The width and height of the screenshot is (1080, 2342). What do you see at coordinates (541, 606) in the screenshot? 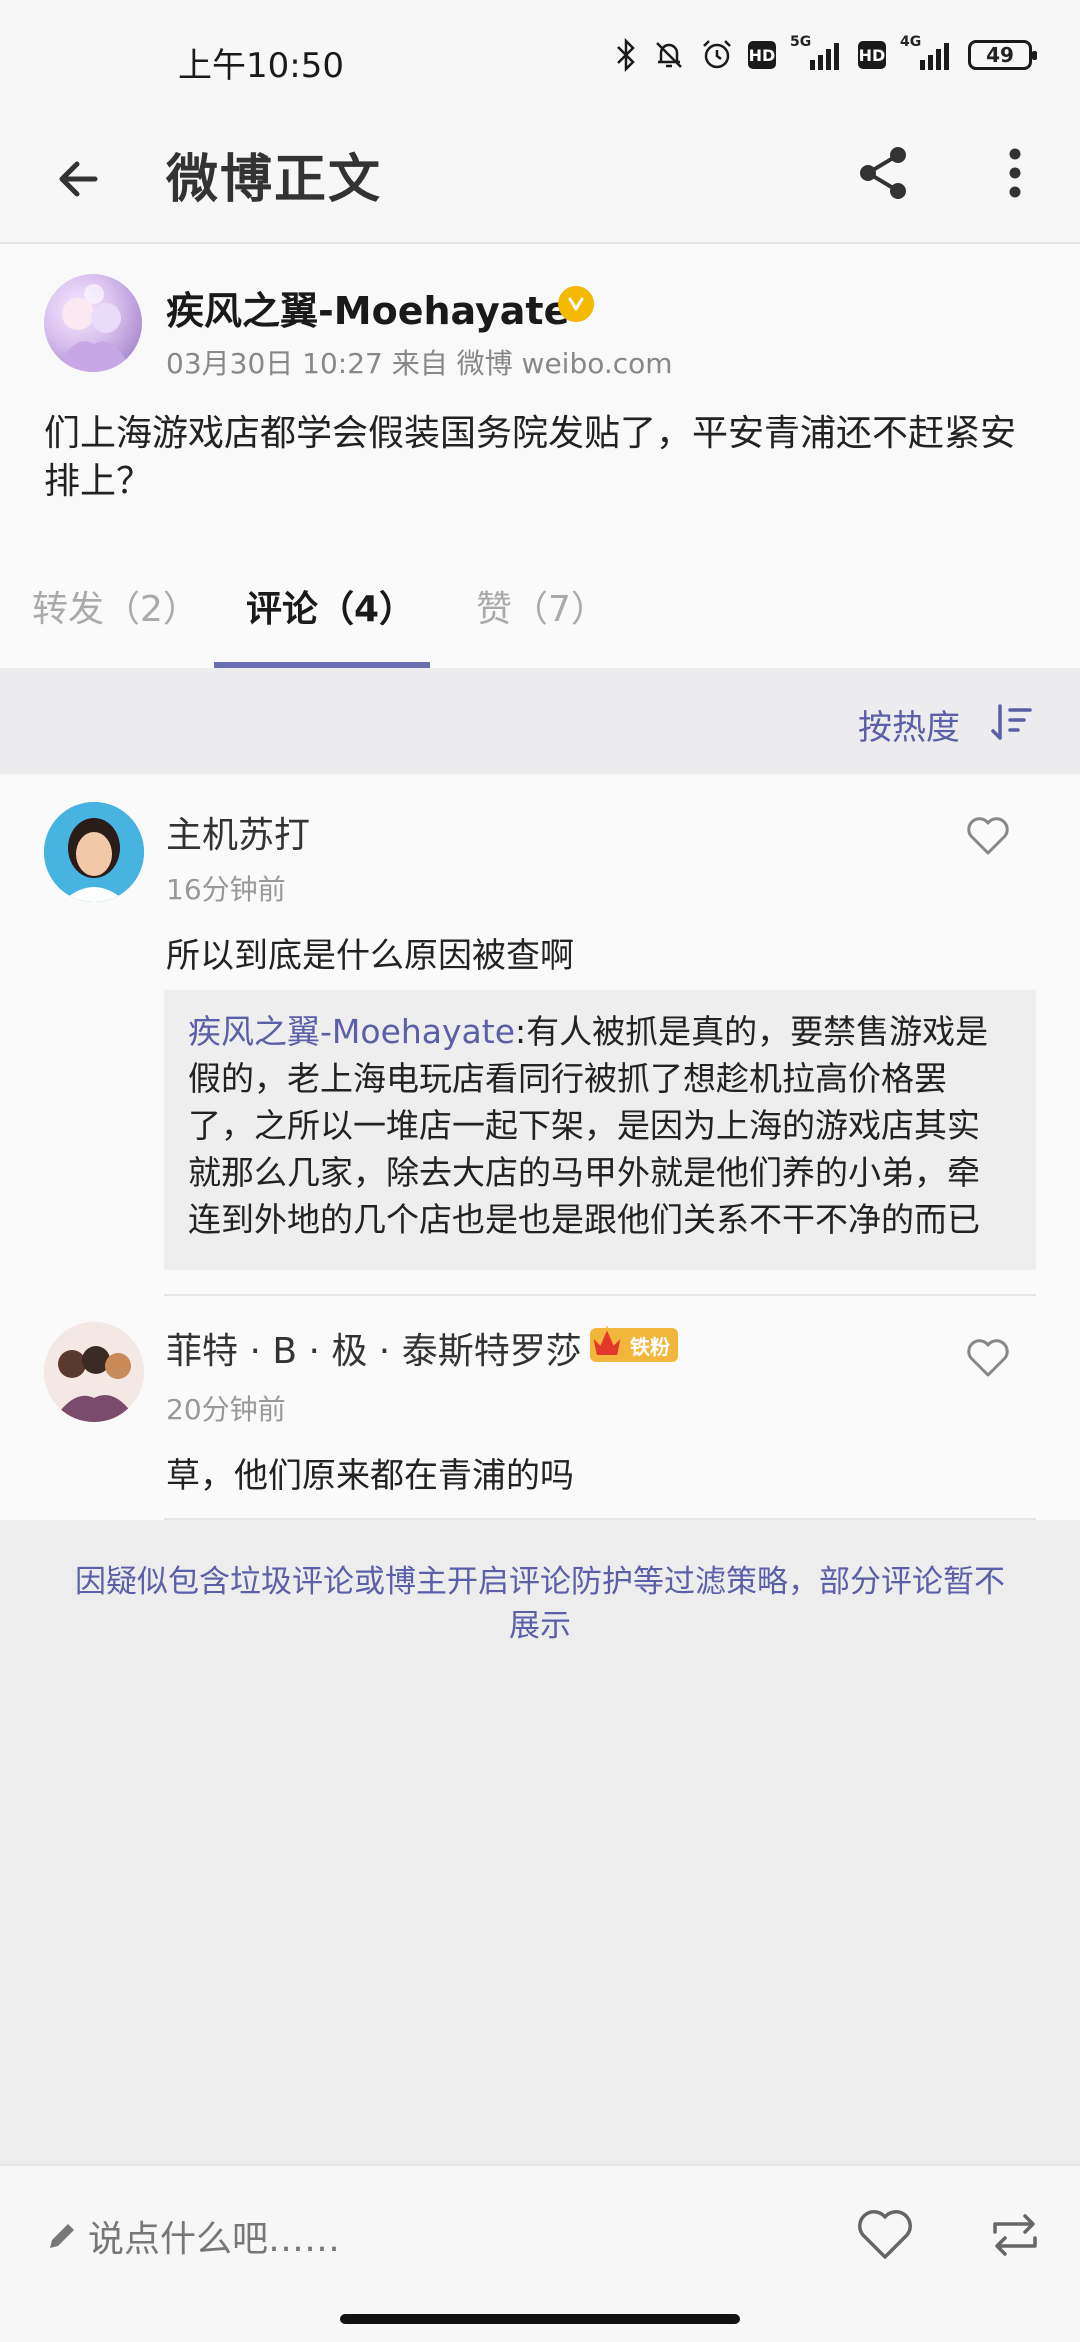
I see `tab-likes: 赞（7）` at bounding box center [541, 606].